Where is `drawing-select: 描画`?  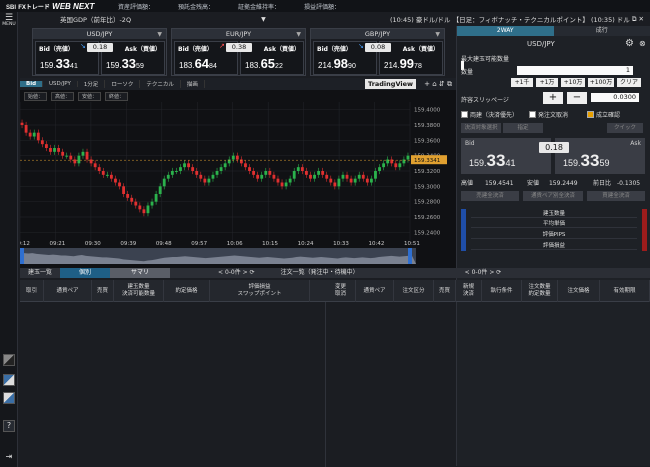
drawing-select: 描画 is located at coordinates (193, 84).